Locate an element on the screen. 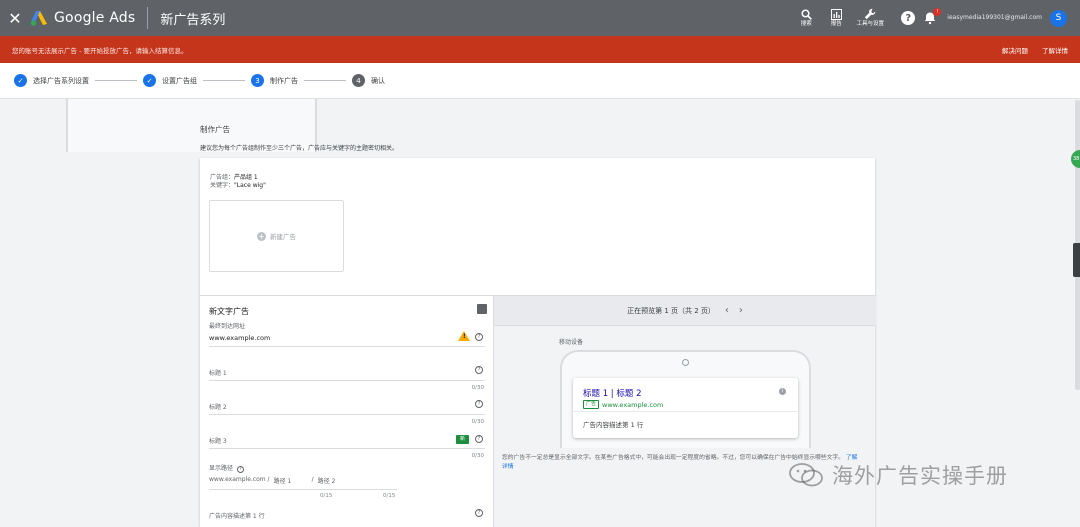  step-label: 选择广告系列设置 is located at coordinates (61, 80).